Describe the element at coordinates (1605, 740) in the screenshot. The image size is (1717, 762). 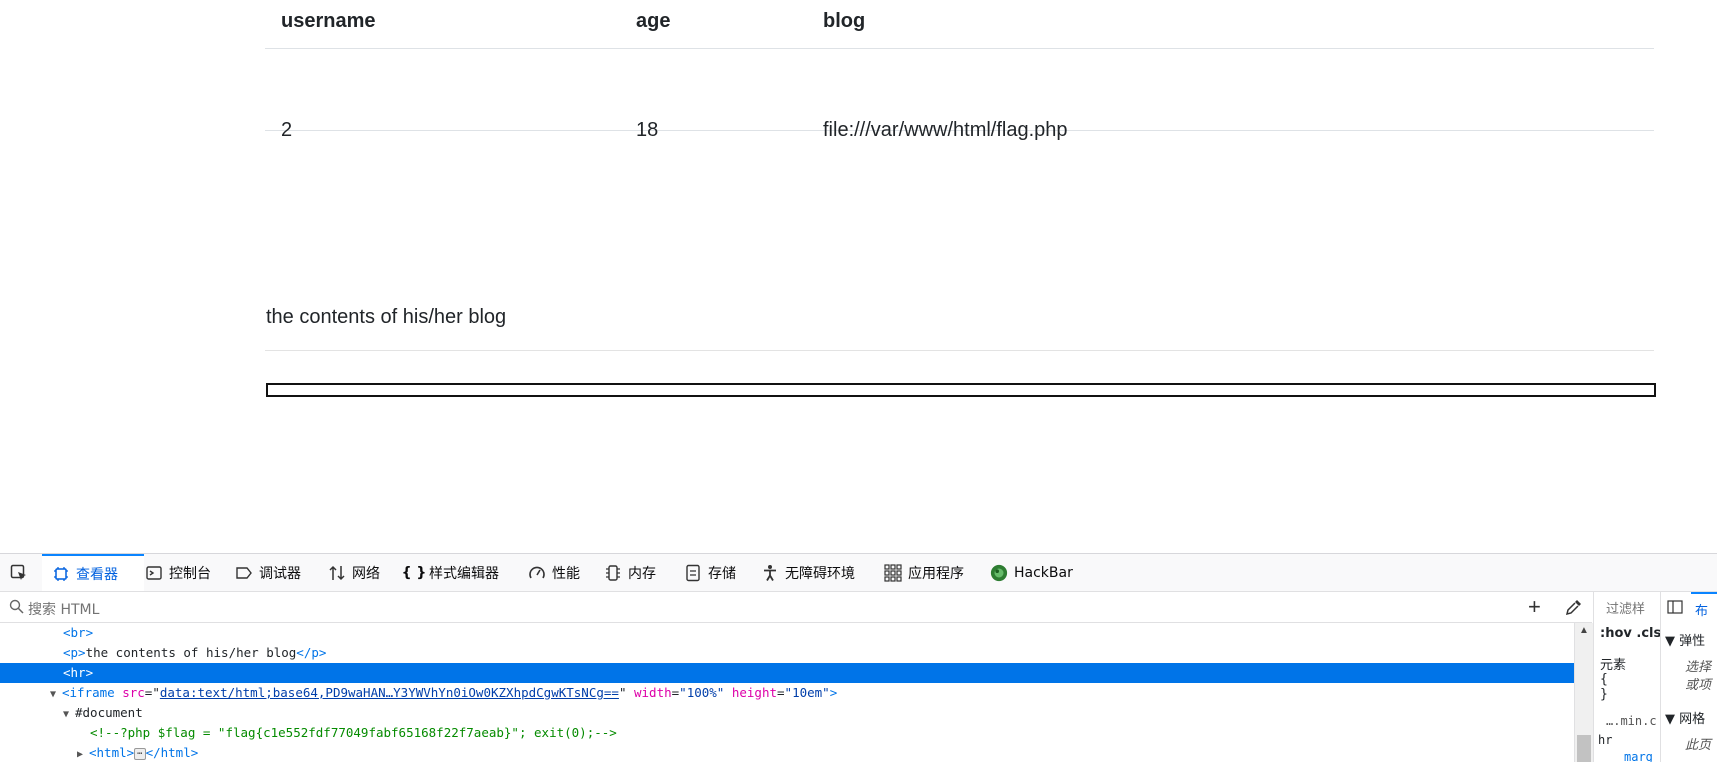
I see `hr-rule-selector: hr` at that location.